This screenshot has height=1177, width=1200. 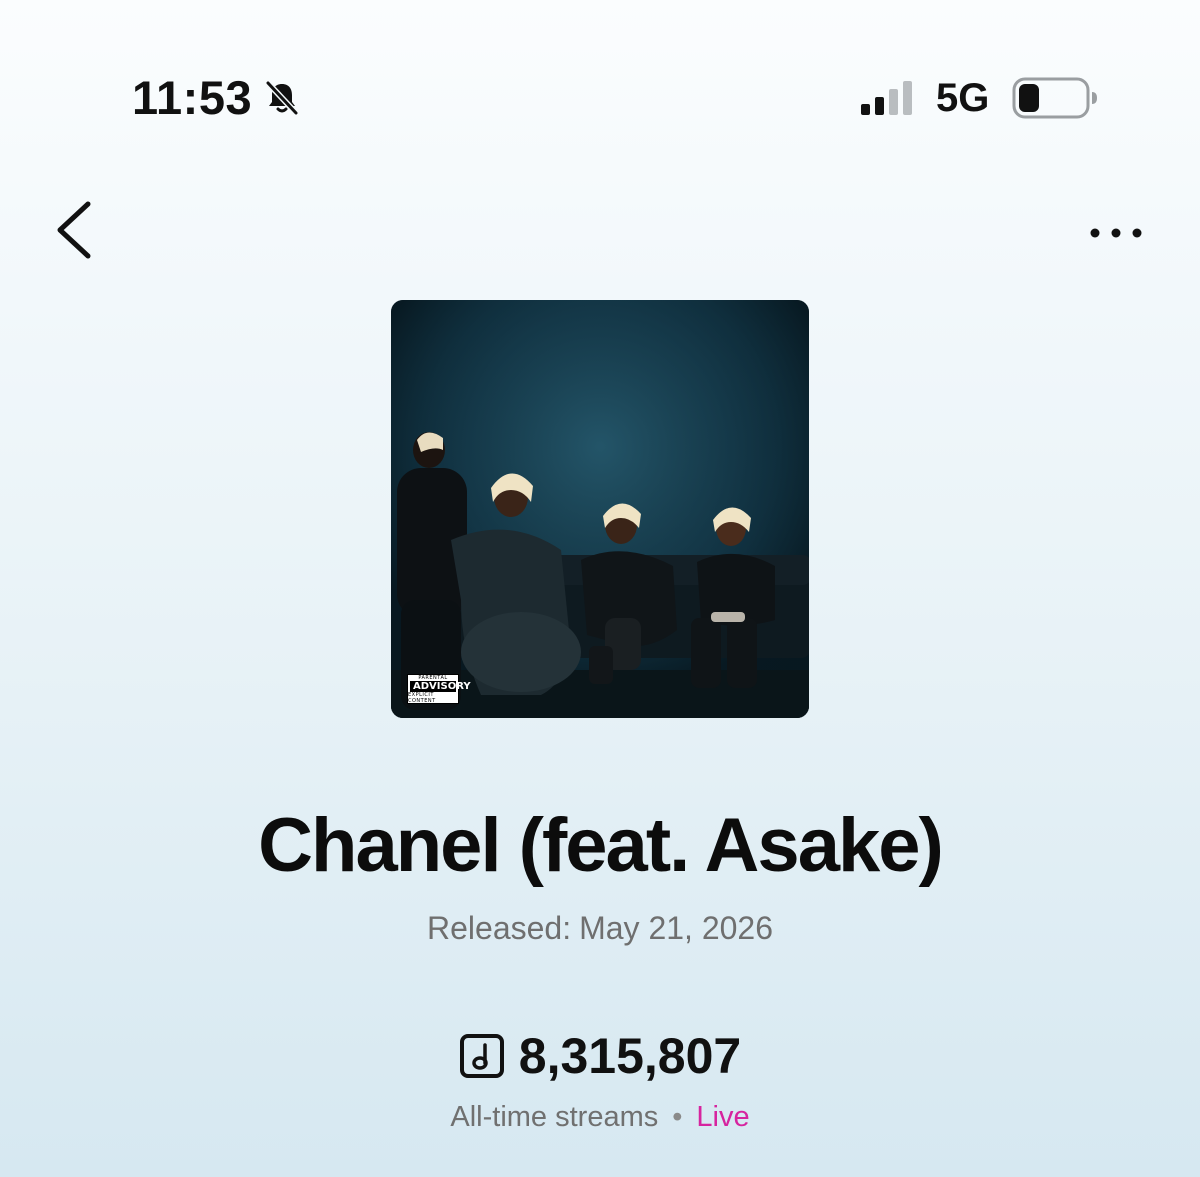 I want to click on track-title: Chanel (feat. Asake), so click(x=601, y=845).